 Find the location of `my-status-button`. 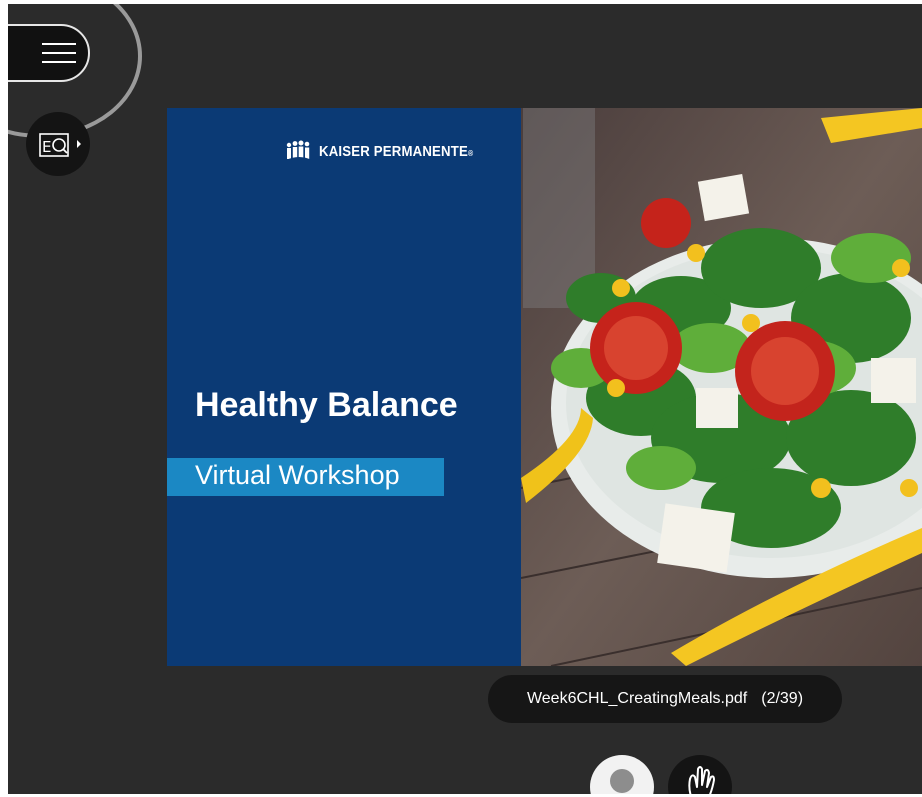

my-status-button is located at coordinates (622, 774).